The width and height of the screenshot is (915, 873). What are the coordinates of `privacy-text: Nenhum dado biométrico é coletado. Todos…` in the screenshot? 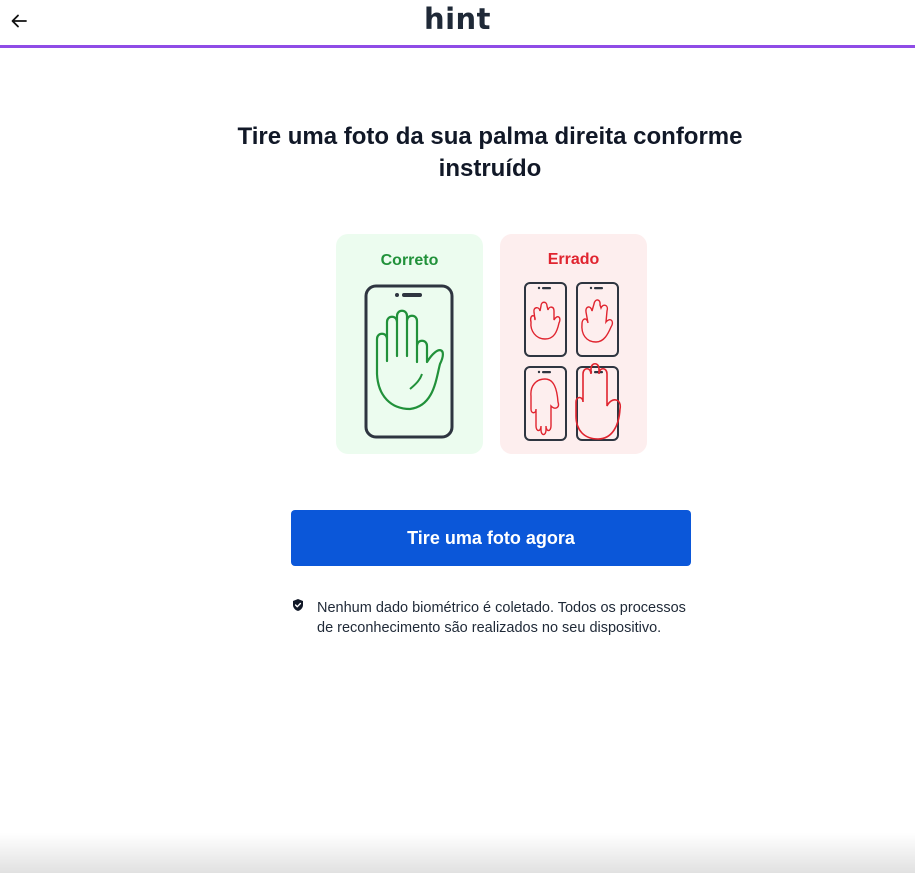 It's located at (501, 618).